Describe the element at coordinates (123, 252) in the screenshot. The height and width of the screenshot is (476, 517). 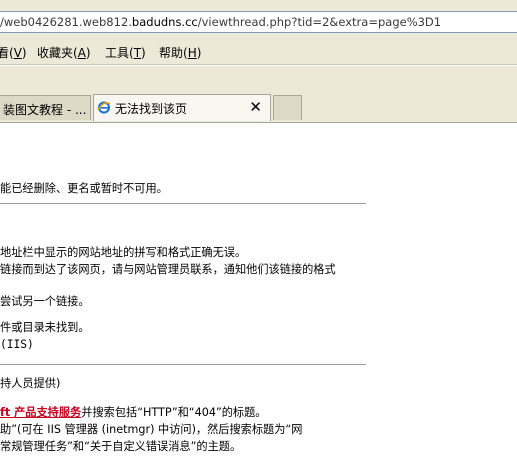
I see `tip-check-address: 地址栏中显示的网站地址的拼写和格式正确无误。` at that location.